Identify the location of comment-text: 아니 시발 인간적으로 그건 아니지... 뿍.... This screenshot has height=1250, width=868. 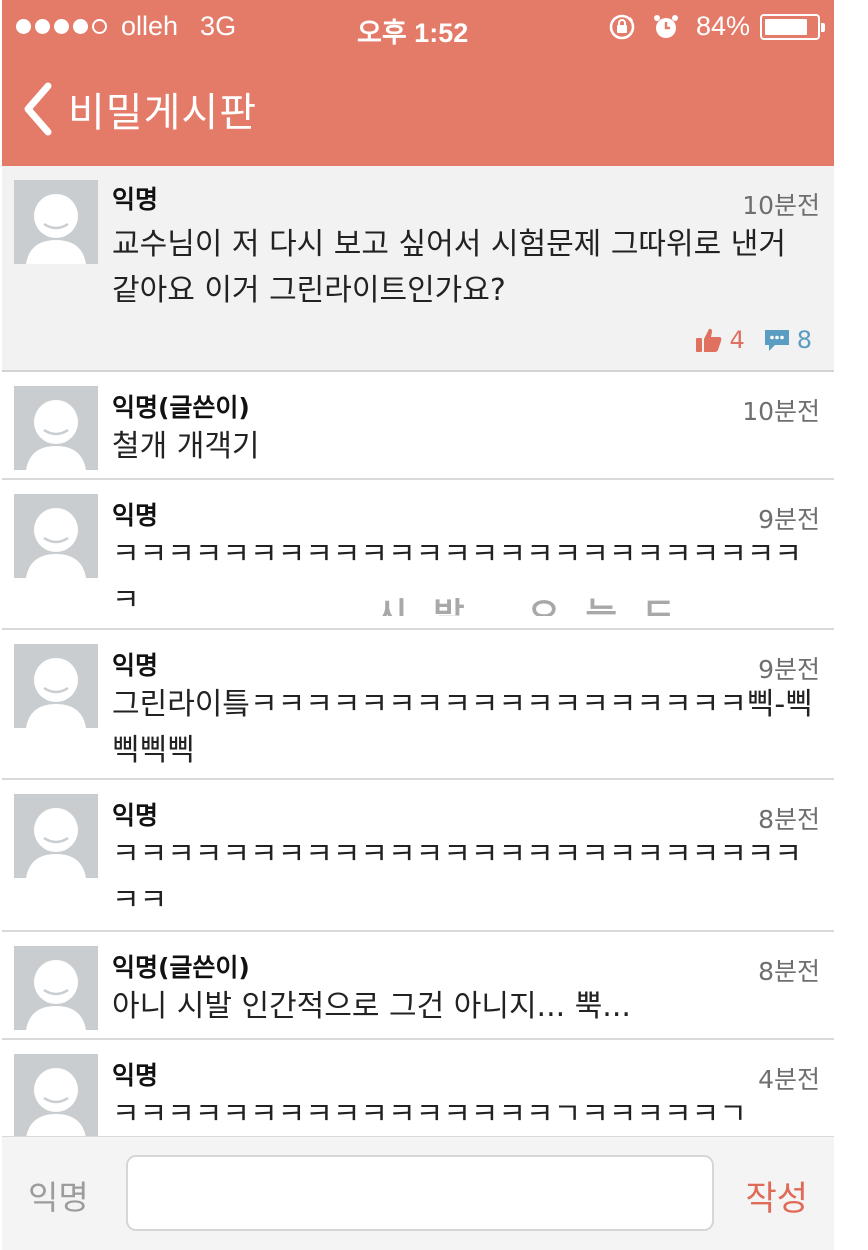
(371, 1006).